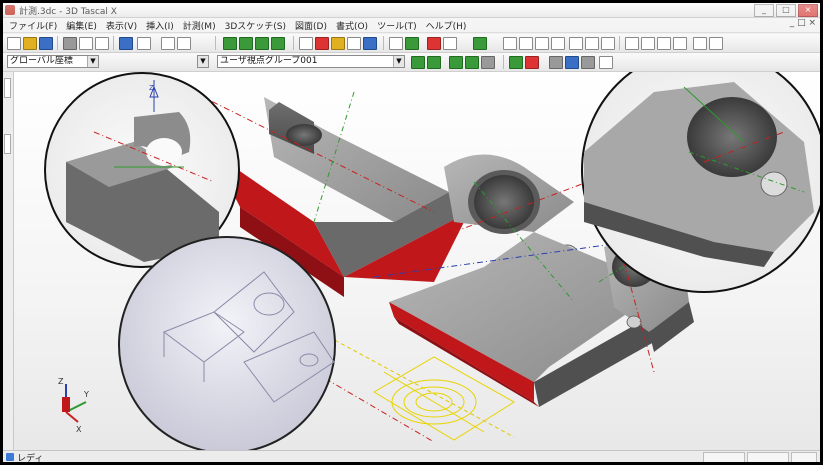 Image resolution: width=823 pixels, height=465 pixels. What do you see at coordinates (68, 12) in the screenshot?
I see `window-title: 計測.3dc - 3D Tascal X` at bounding box center [68, 12].